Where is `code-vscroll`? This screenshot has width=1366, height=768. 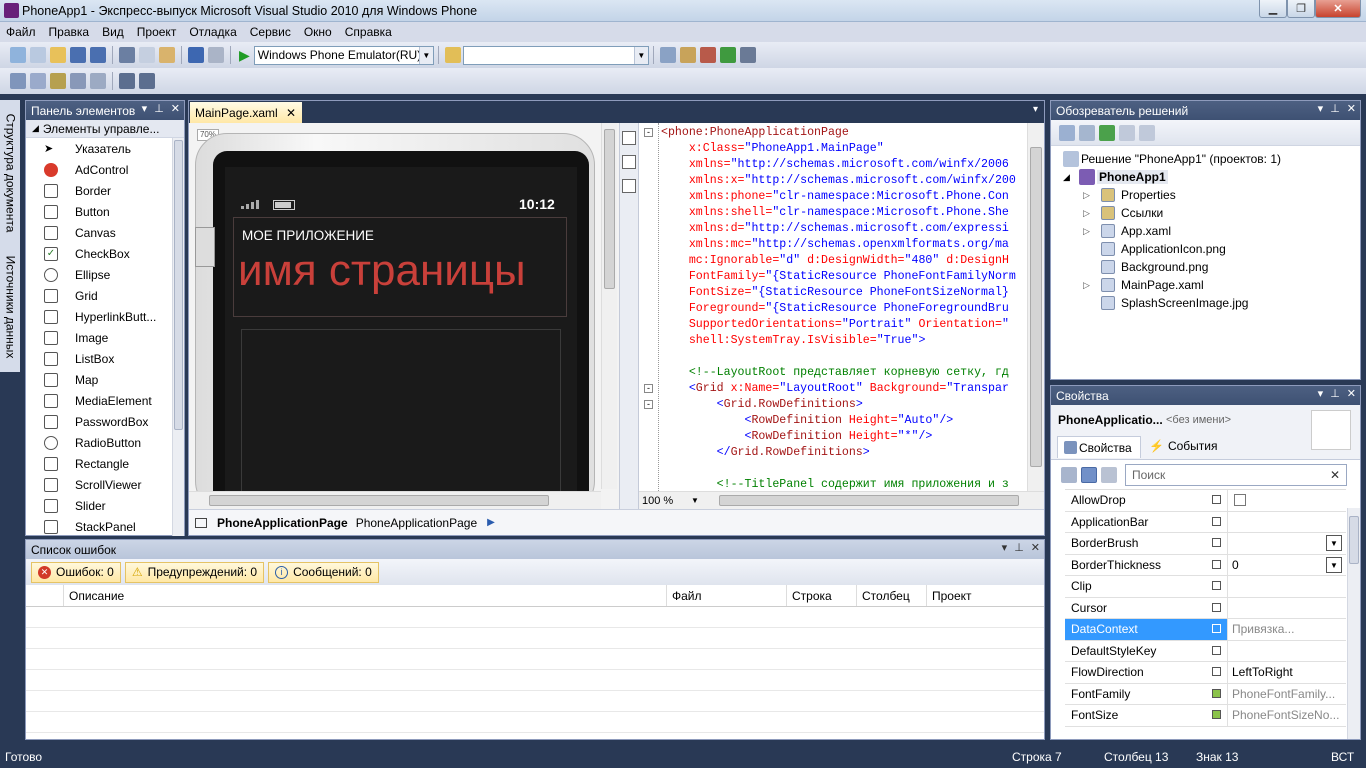
code-vscroll is located at coordinates (1035, 307).